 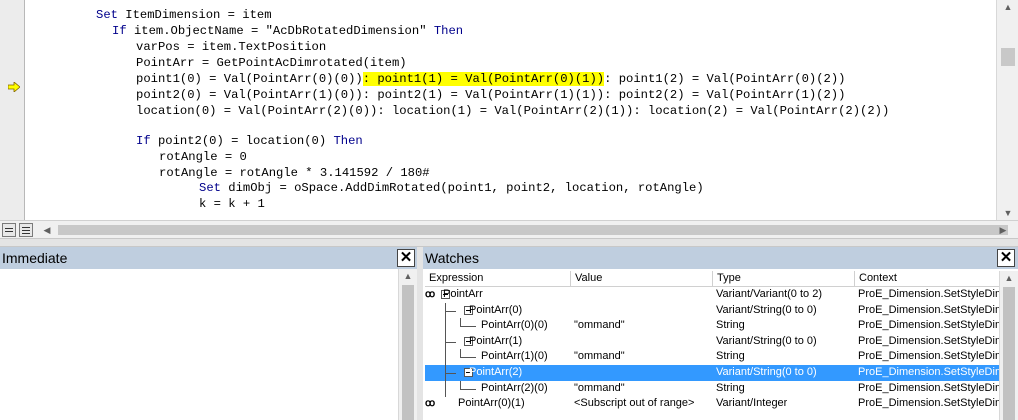 What do you see at coordinates (231, 47) in the screenshot?
I see `code-line: varPos = item.TextPosition` at bounding box center [231, 47].